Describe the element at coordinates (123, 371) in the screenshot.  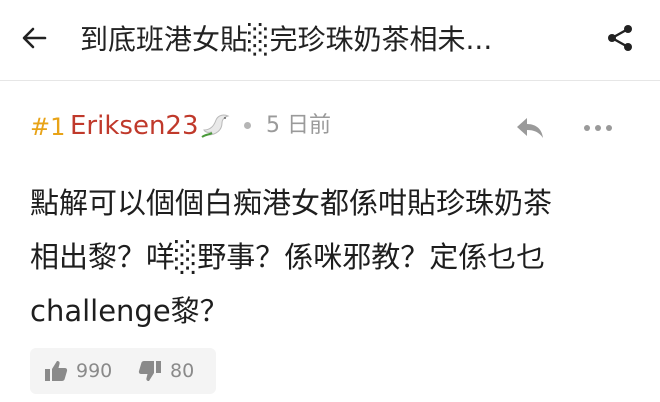
I see `vote-bar: 990 80` at that location.